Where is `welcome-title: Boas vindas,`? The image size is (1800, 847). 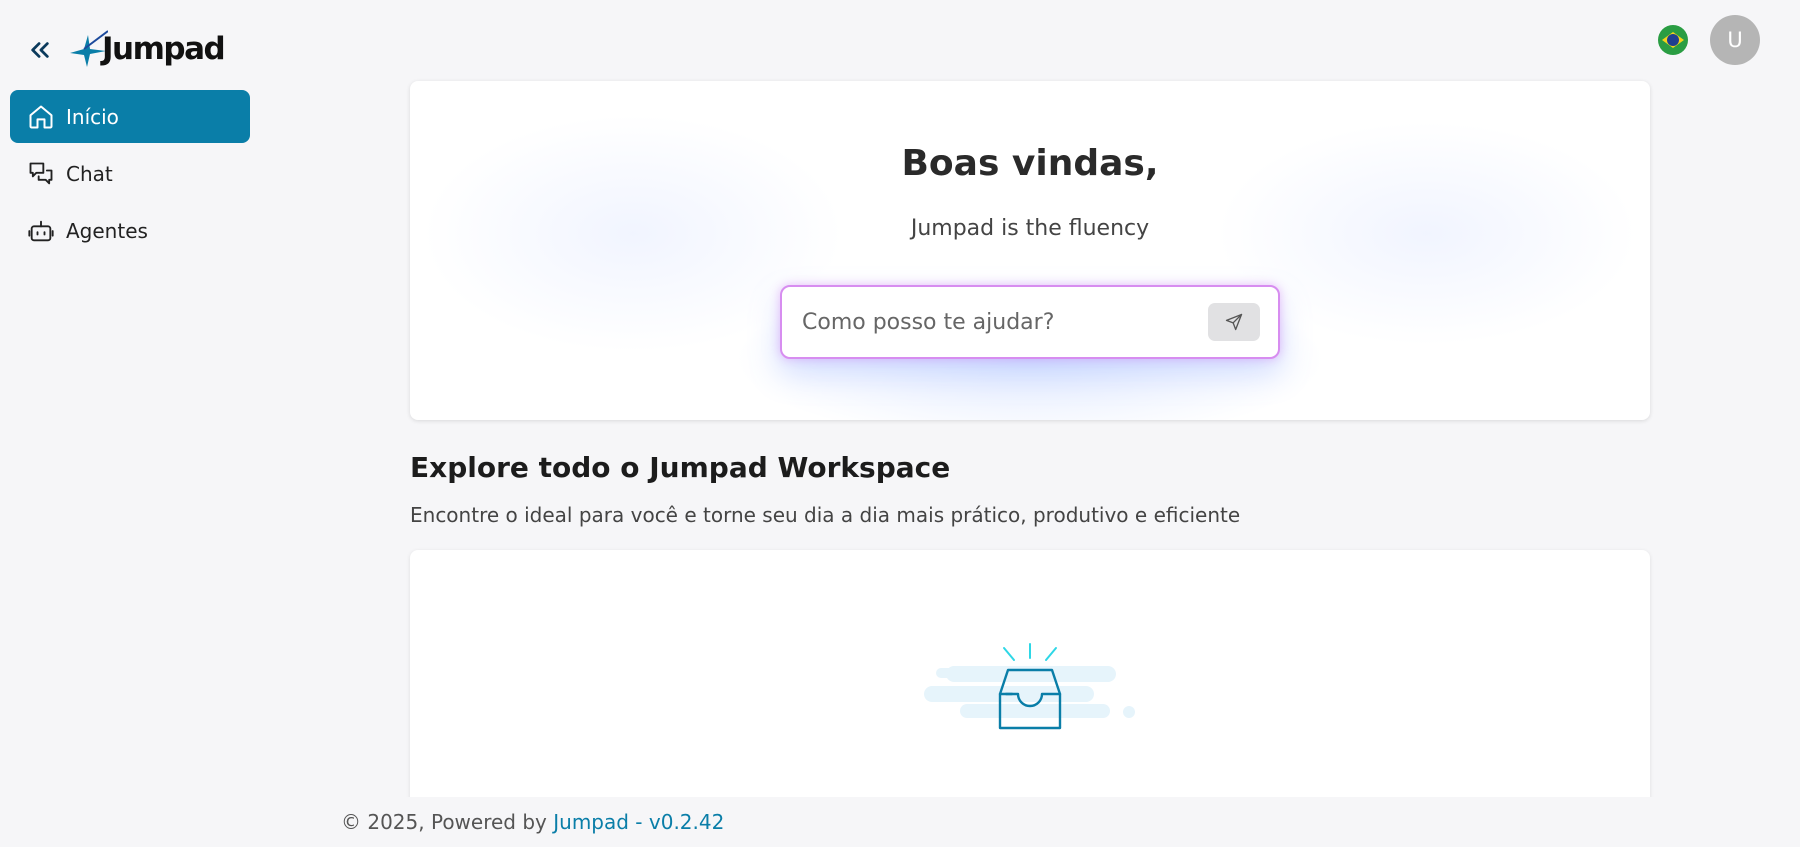
welcome-title: Boas vindas, is located at coordinates (1030, 163).